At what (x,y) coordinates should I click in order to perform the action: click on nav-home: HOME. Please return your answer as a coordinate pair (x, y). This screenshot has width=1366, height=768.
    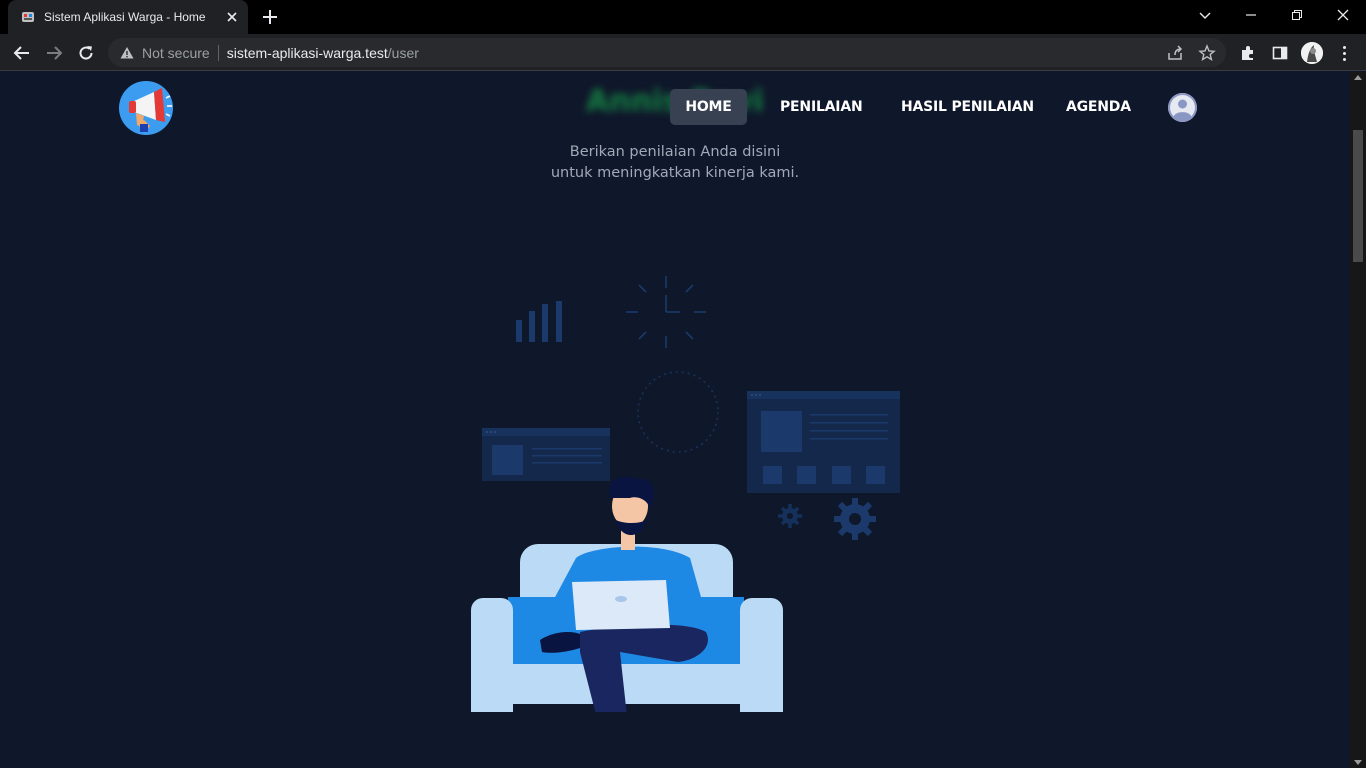
    Looking at the image, I should click on (708, 107).